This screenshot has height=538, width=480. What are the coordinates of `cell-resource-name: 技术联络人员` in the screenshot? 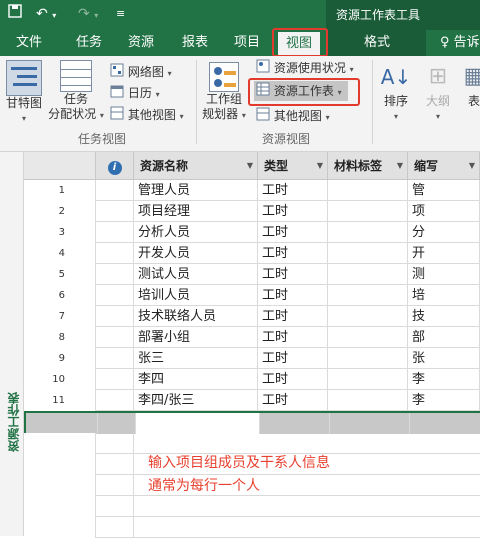 It's located at (196, 316).